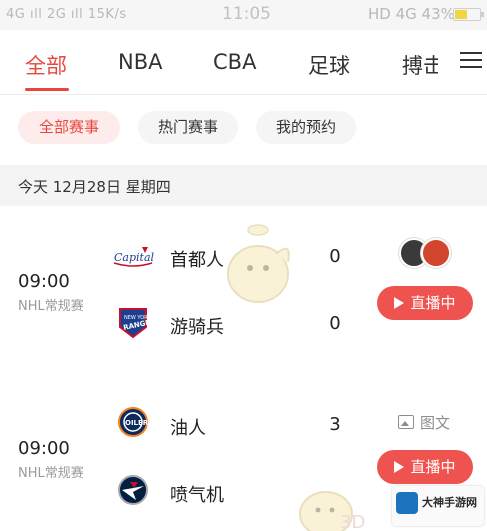  Describe the element at coordinates (69, 127) in the screenshot. I see `filter-all-events: 全部赛事` at that location.